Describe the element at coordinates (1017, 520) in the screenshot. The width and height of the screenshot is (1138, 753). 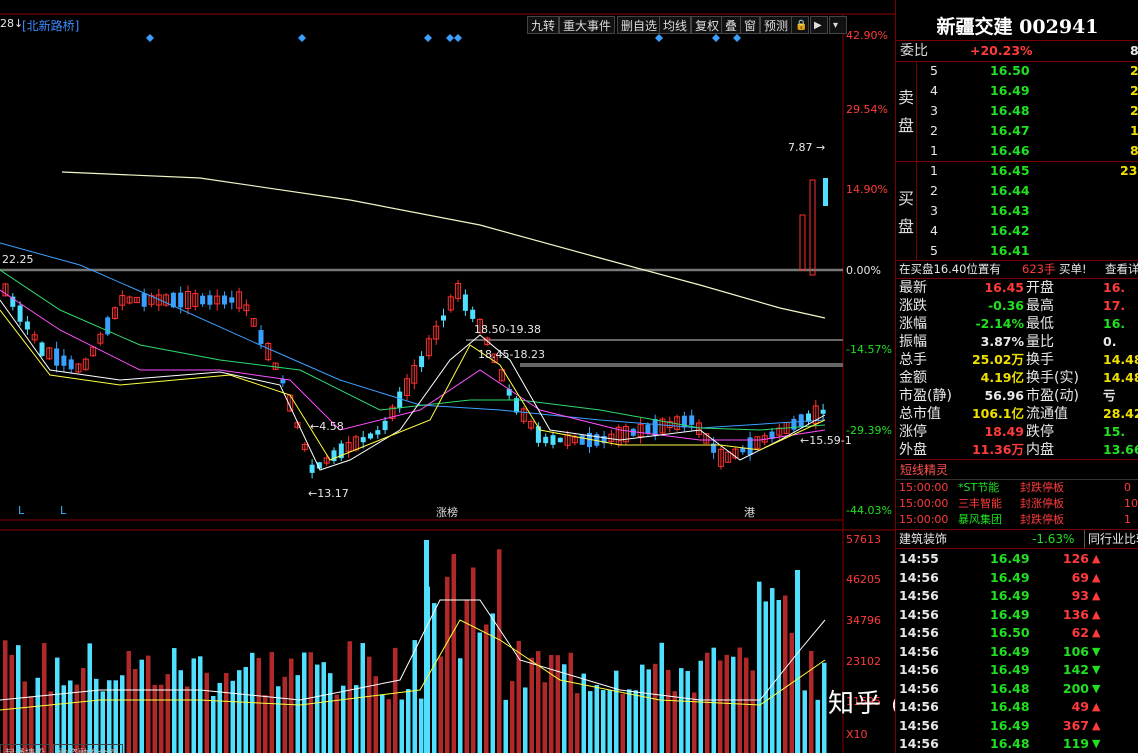
I see `sprite-row: 15:00:00 暴风集团 封跌停板 1` at that location.